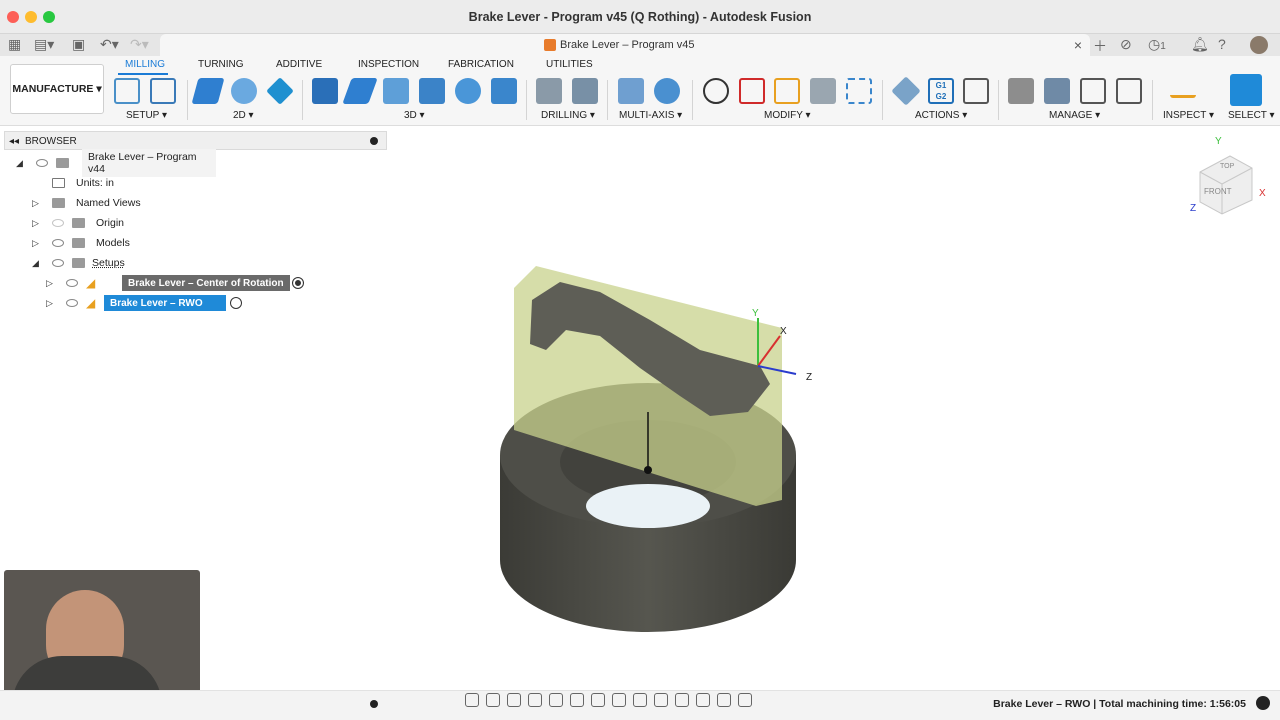 The height and width of the screenshot is (720, 1280). I want to click on template-library-icon, so click(1129, 91).